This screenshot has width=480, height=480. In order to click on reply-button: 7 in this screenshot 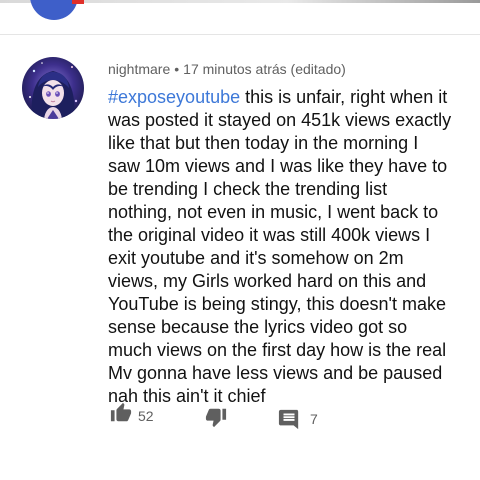, I will do `click(298, 418)`.